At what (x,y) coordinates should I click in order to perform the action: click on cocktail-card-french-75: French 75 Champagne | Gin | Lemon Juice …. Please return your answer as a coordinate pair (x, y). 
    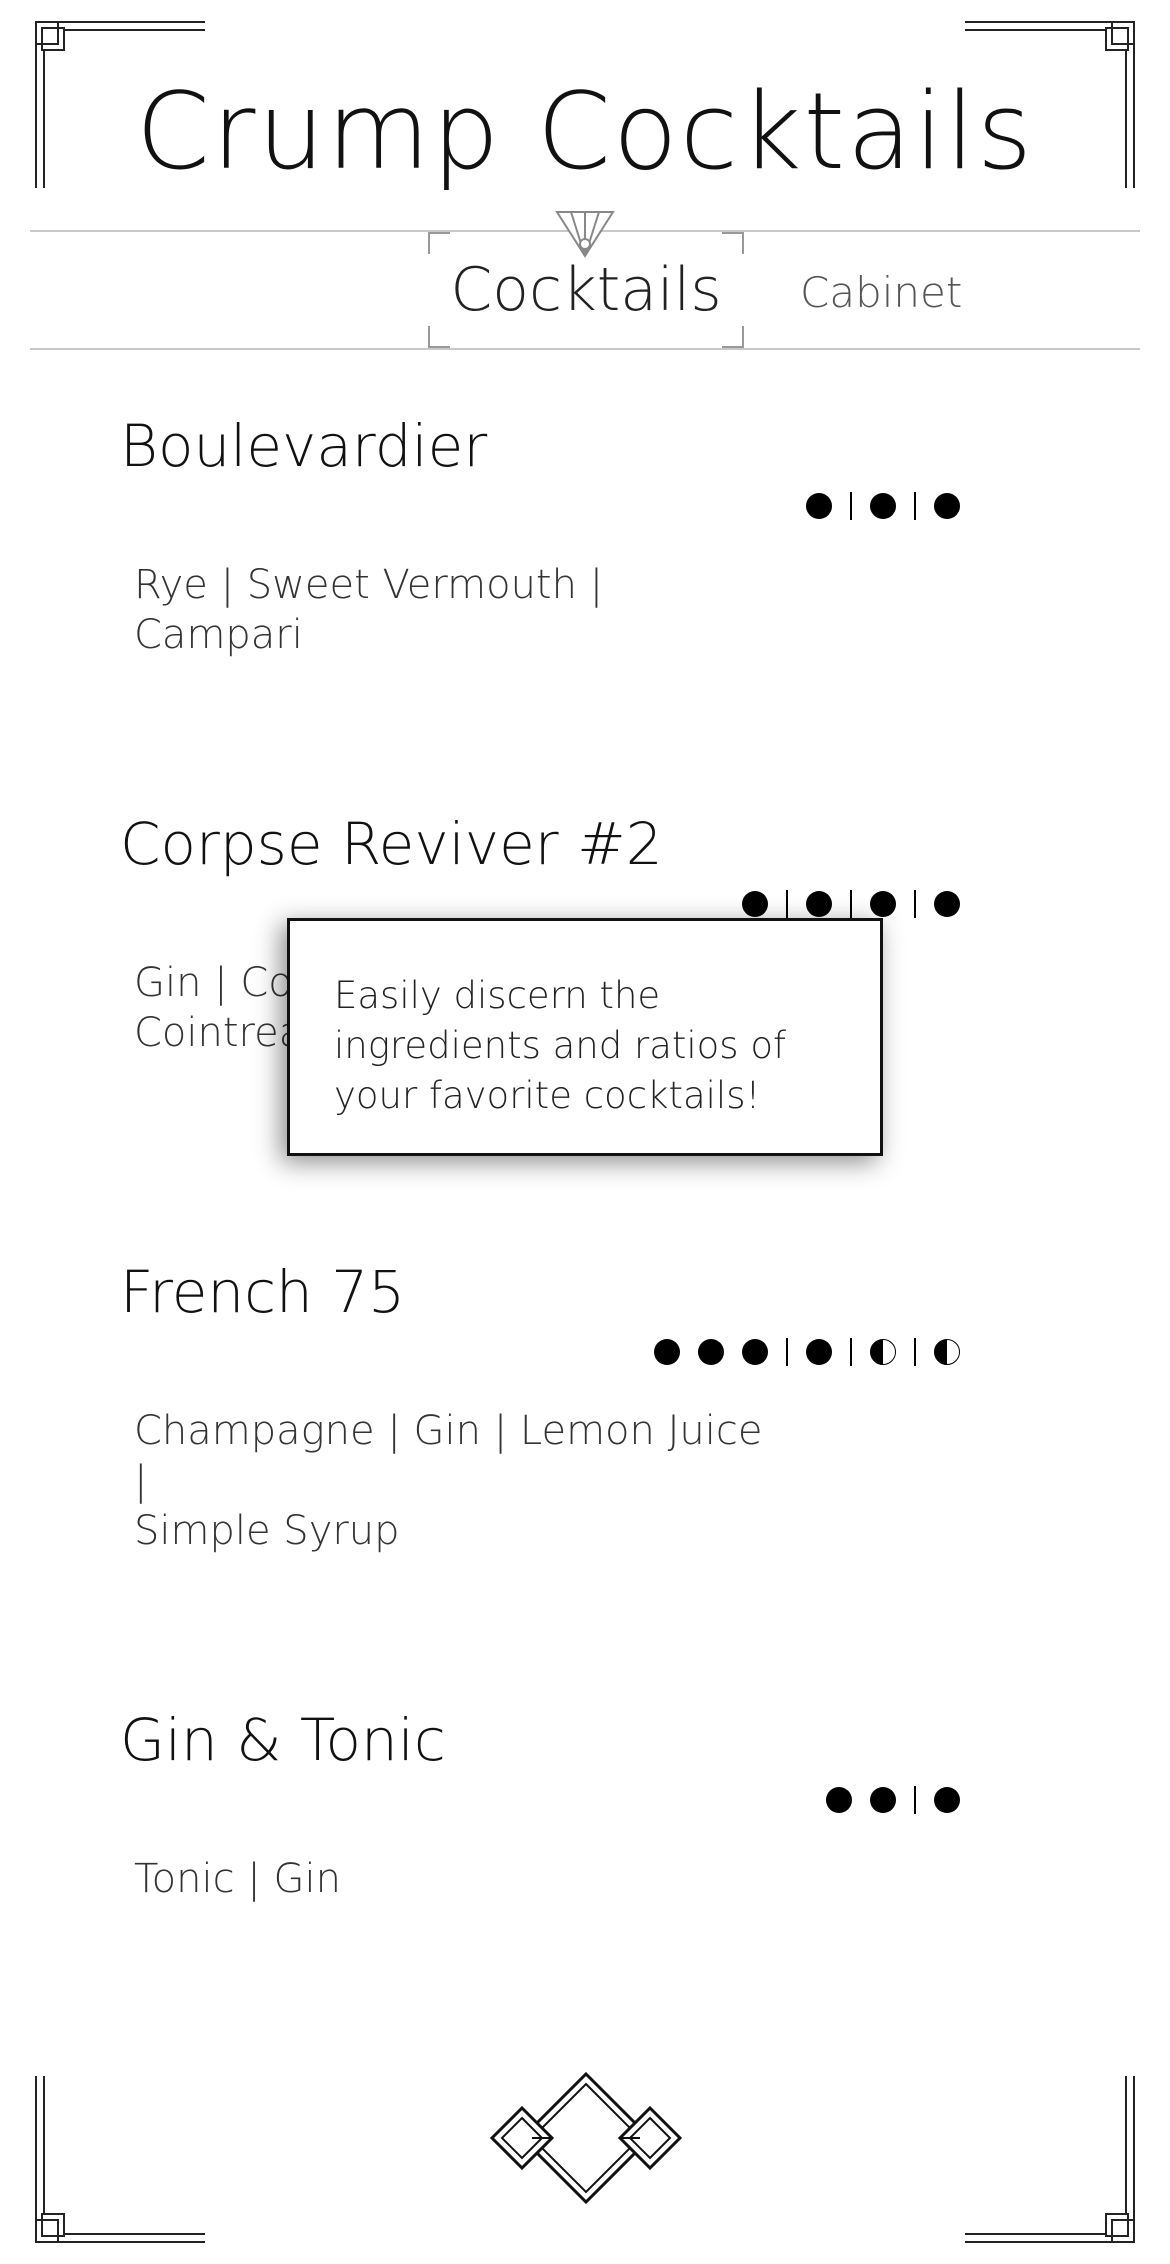
    Looking at the image, I should click on (580, 1406).